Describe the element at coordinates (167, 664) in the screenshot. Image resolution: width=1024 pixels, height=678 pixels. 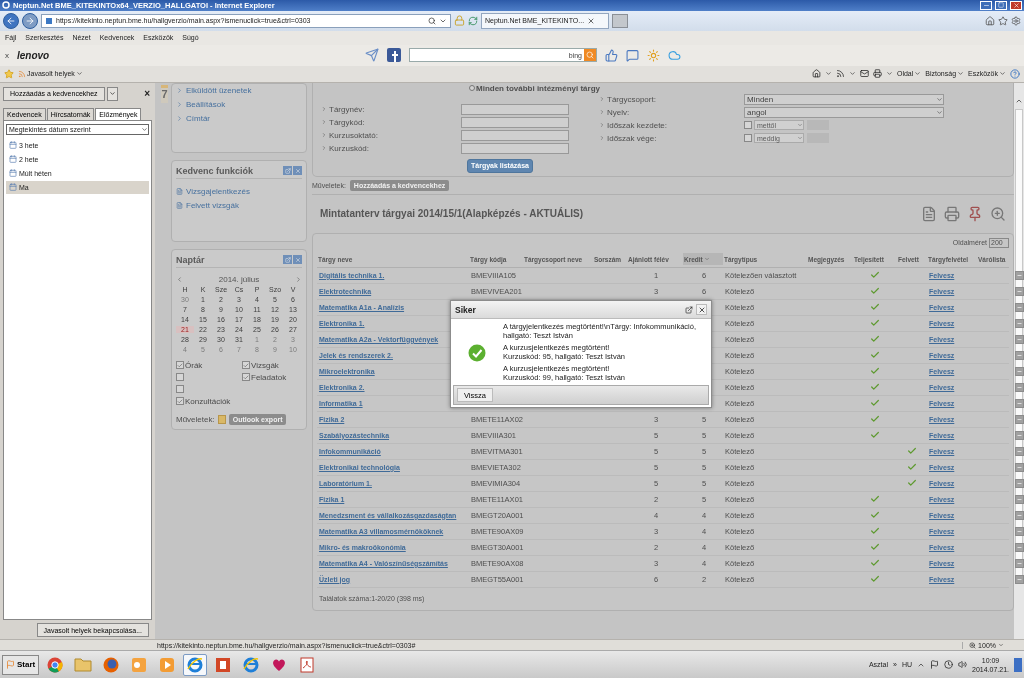
I see `play-icon` at that location.